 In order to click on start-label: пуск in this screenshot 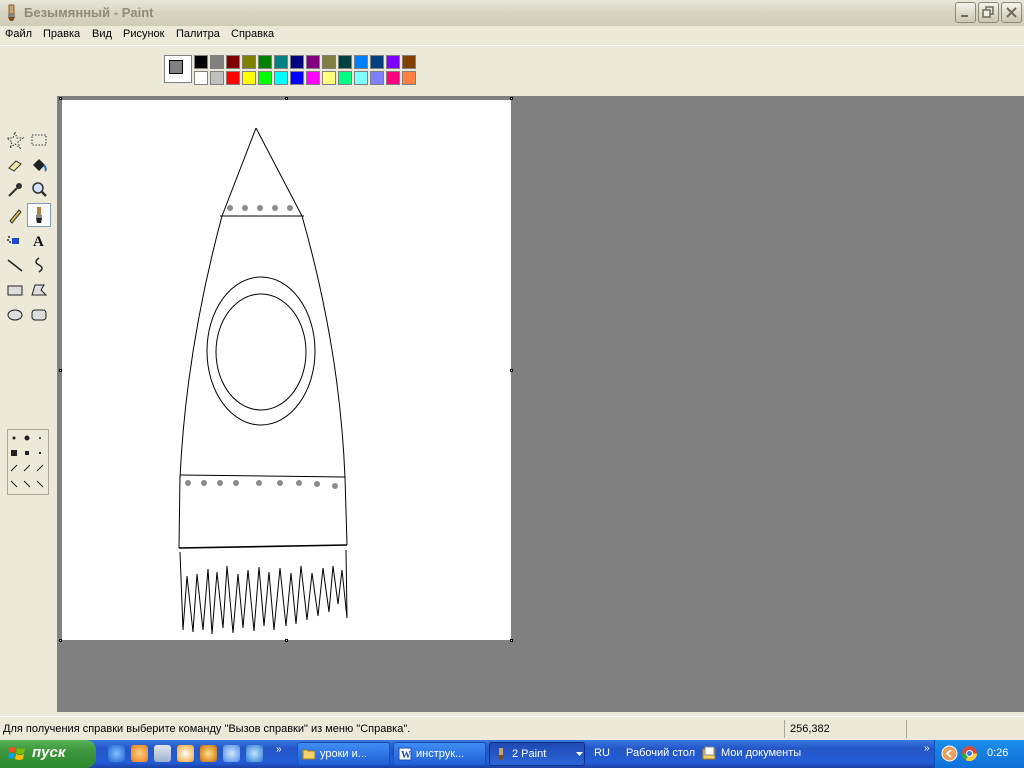, I will do `click(49, 752)`.